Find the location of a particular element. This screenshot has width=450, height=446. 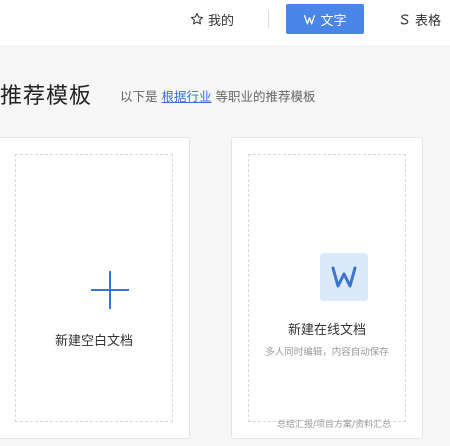

star-icon is located at coordinates (197, 19).